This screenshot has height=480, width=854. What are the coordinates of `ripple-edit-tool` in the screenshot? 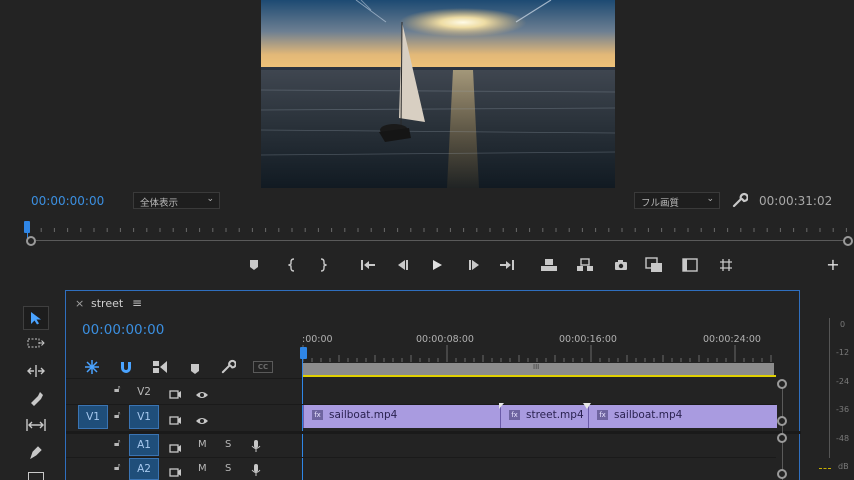 It's located at (36, 371).